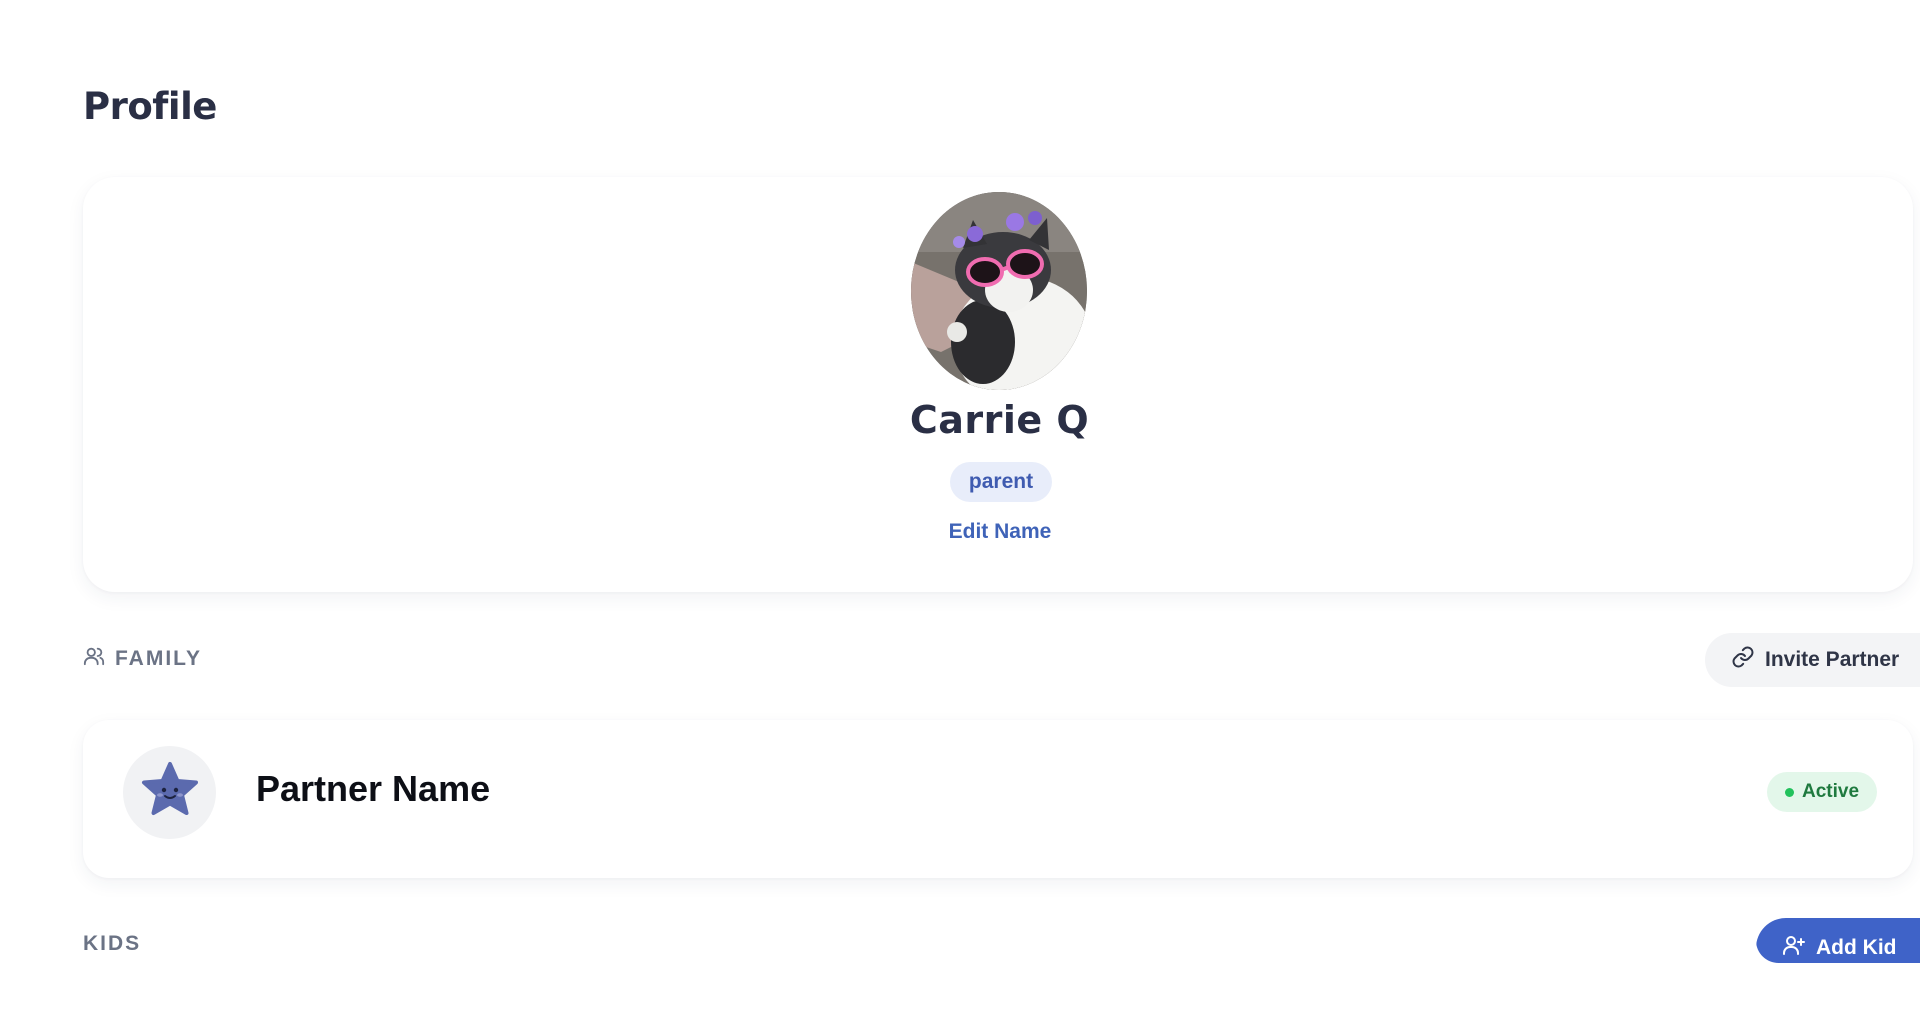 This screenshot has height=1034, width=1920. What do you see at coordinates (999, 420) in the screenshot?
I see `profile-name: Carrie Q` at bounding box center [999, 420].